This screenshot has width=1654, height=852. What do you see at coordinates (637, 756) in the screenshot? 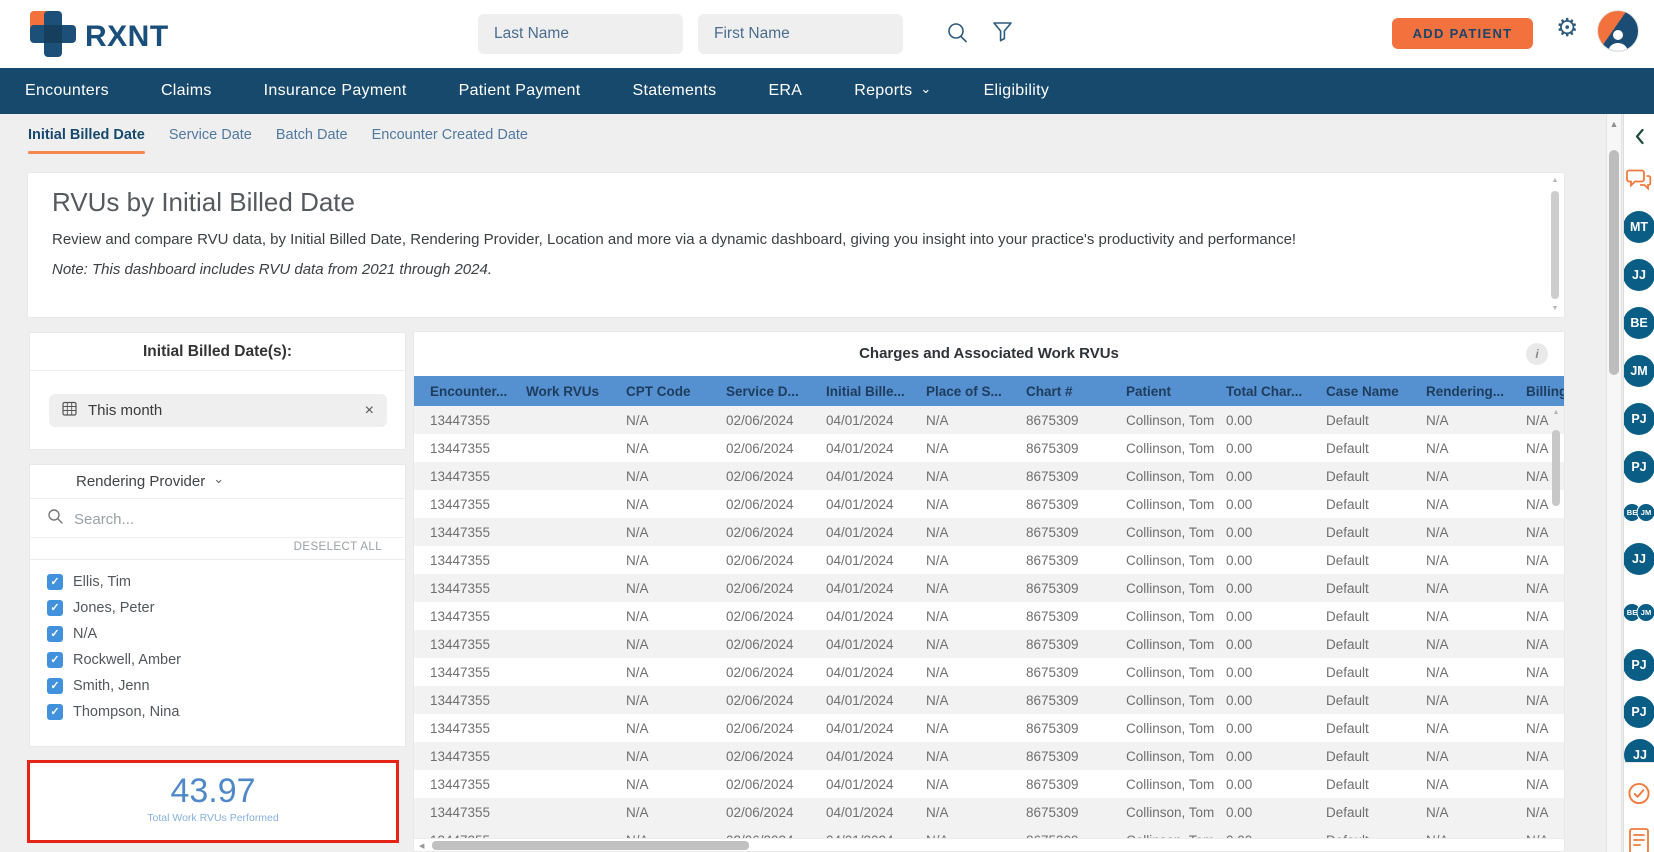
I see `table-cell: N/A` at bounding box center [637, 756].